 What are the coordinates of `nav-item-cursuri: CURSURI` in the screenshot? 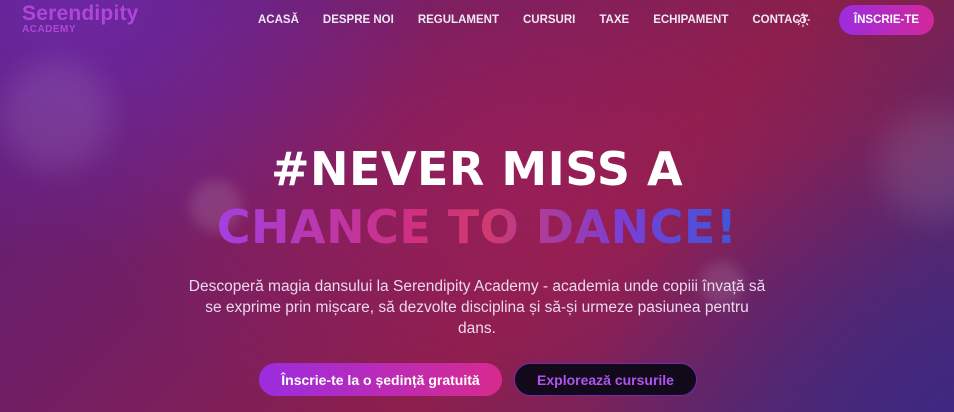 It's located at (549, 20).